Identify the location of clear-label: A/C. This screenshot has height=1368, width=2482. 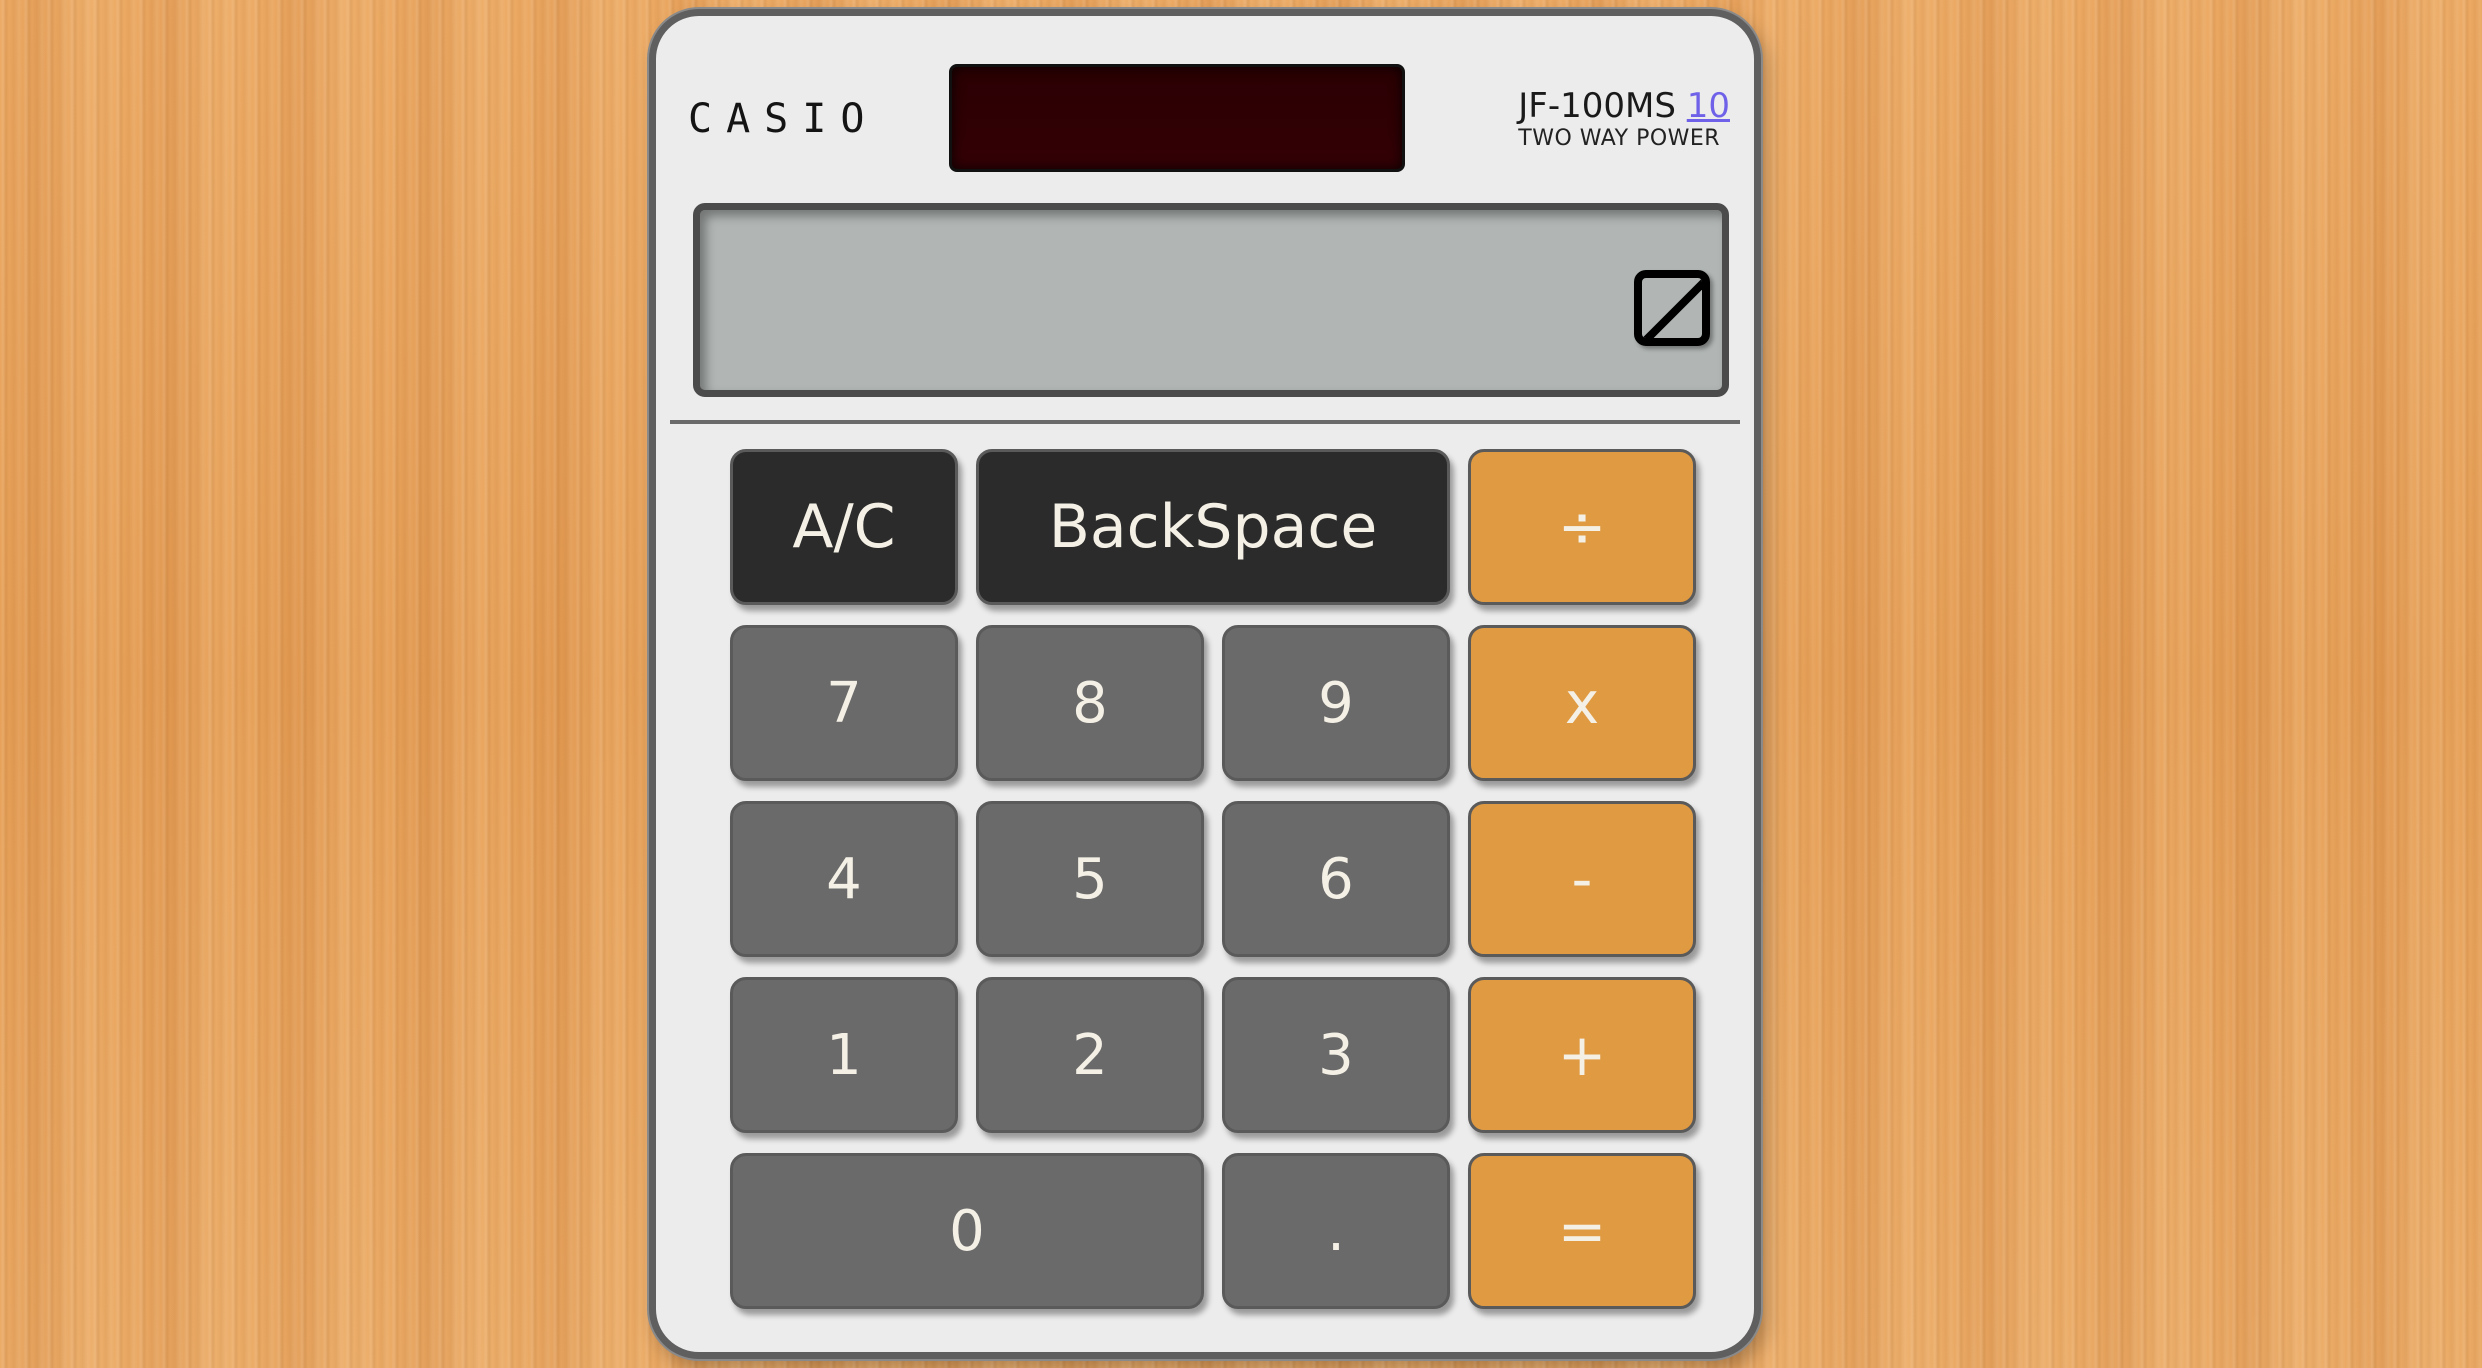
(844, 527).